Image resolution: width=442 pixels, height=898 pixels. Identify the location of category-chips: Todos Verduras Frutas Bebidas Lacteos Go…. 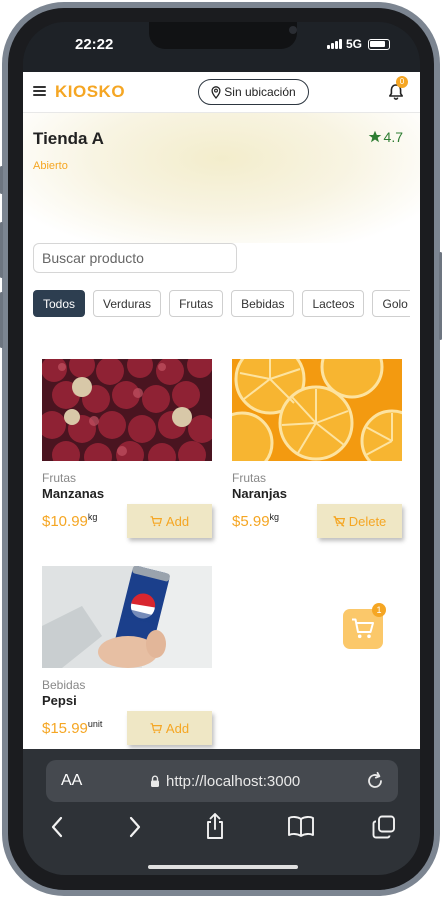
(221, 304).